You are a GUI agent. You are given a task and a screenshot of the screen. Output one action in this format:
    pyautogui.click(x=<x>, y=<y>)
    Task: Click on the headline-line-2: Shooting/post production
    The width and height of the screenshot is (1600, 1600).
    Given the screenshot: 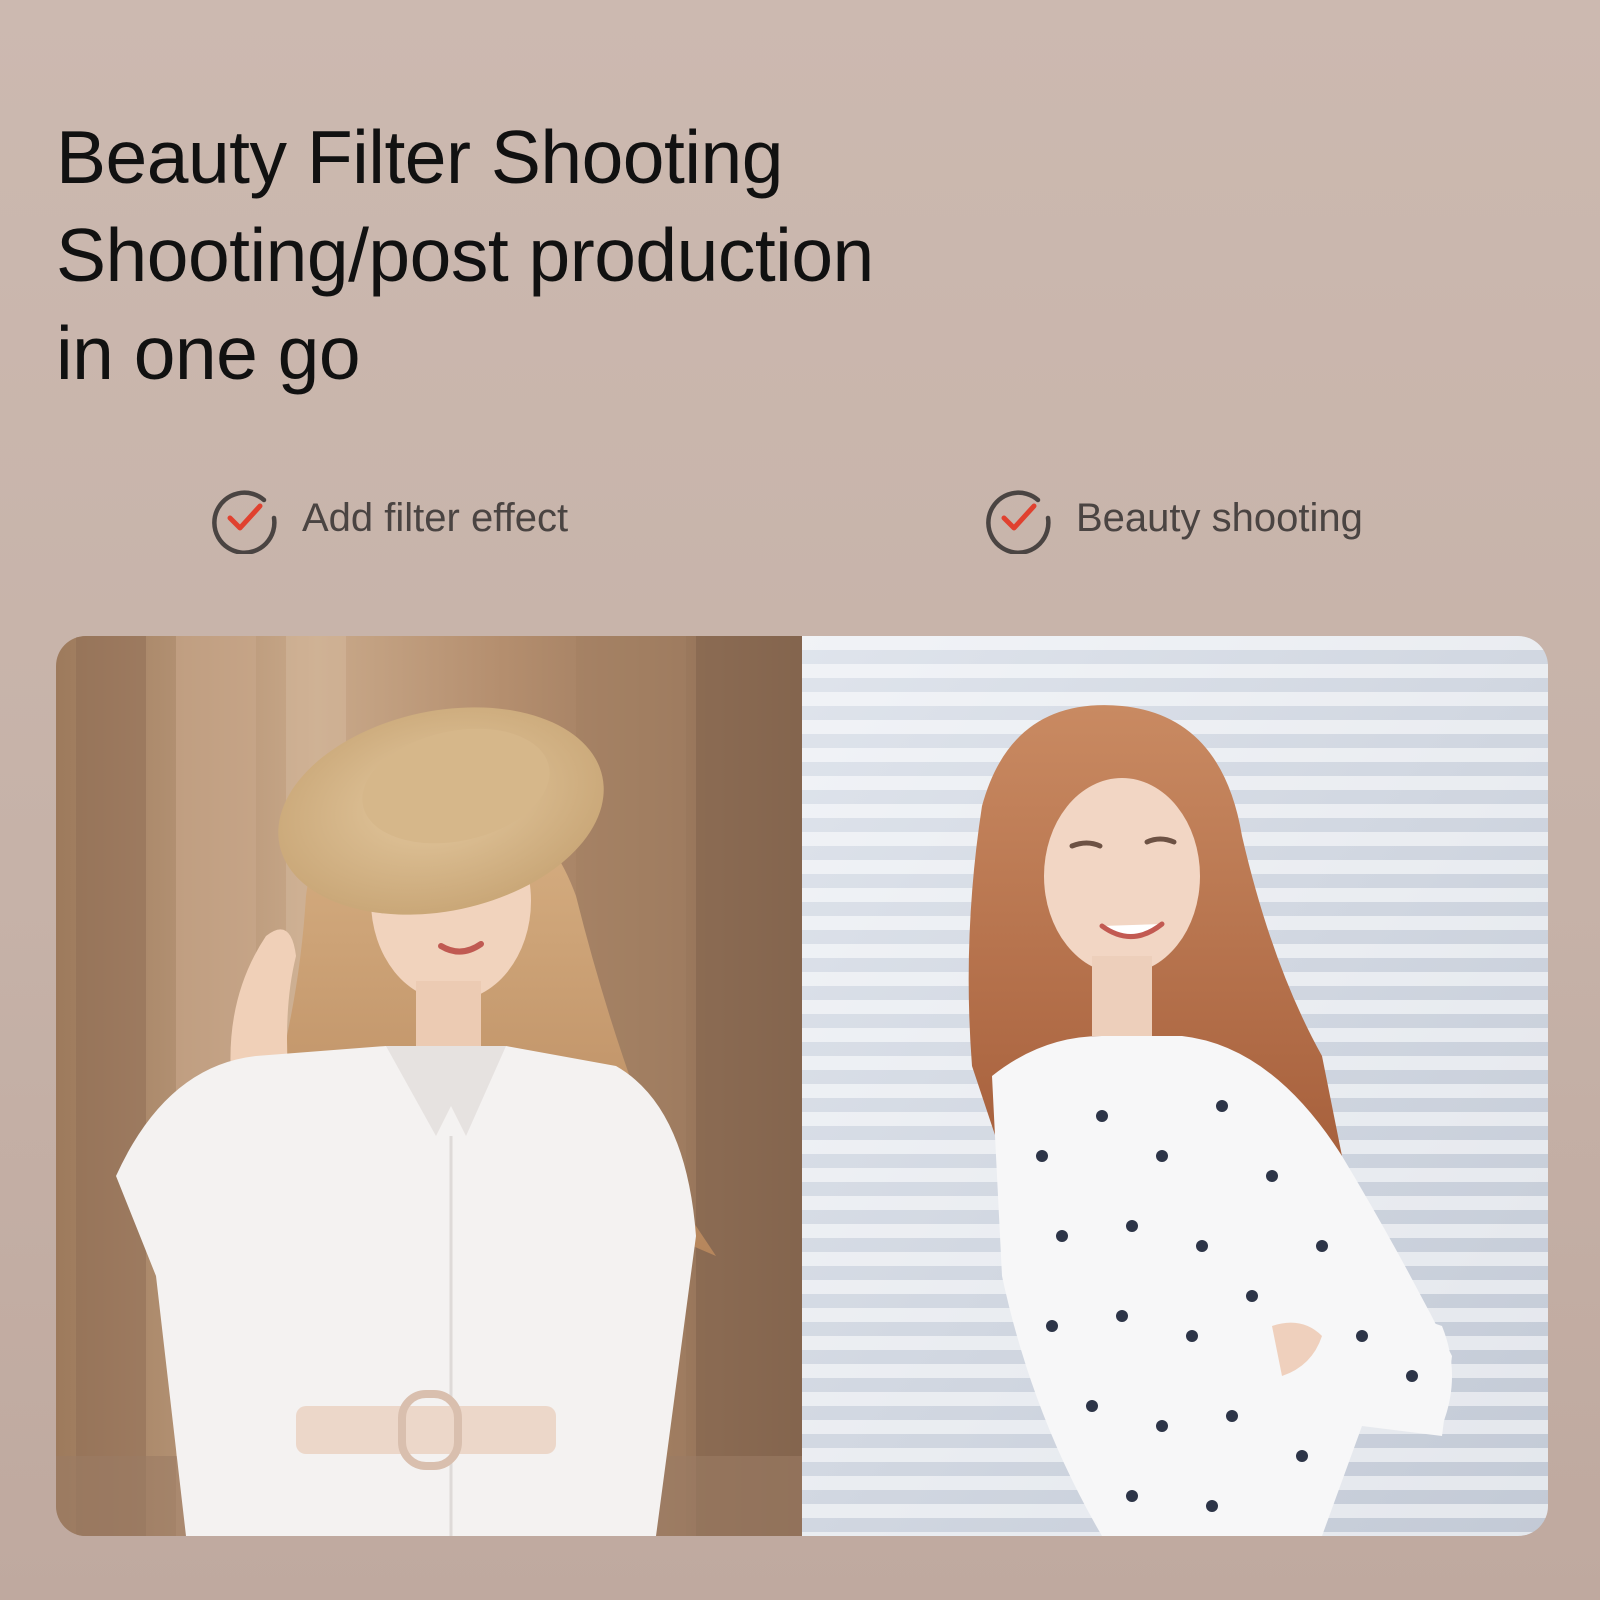 What is the action you would take?
    pyautogui.click(x=465, y=255)
    